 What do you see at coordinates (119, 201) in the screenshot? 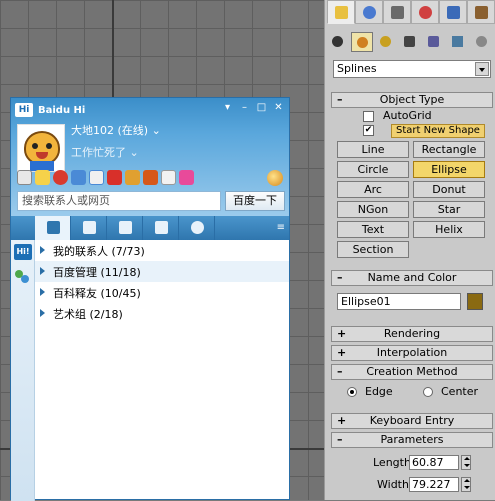
I see `search-input: 搜索联系人或网页` at bounding box center [119, 201].